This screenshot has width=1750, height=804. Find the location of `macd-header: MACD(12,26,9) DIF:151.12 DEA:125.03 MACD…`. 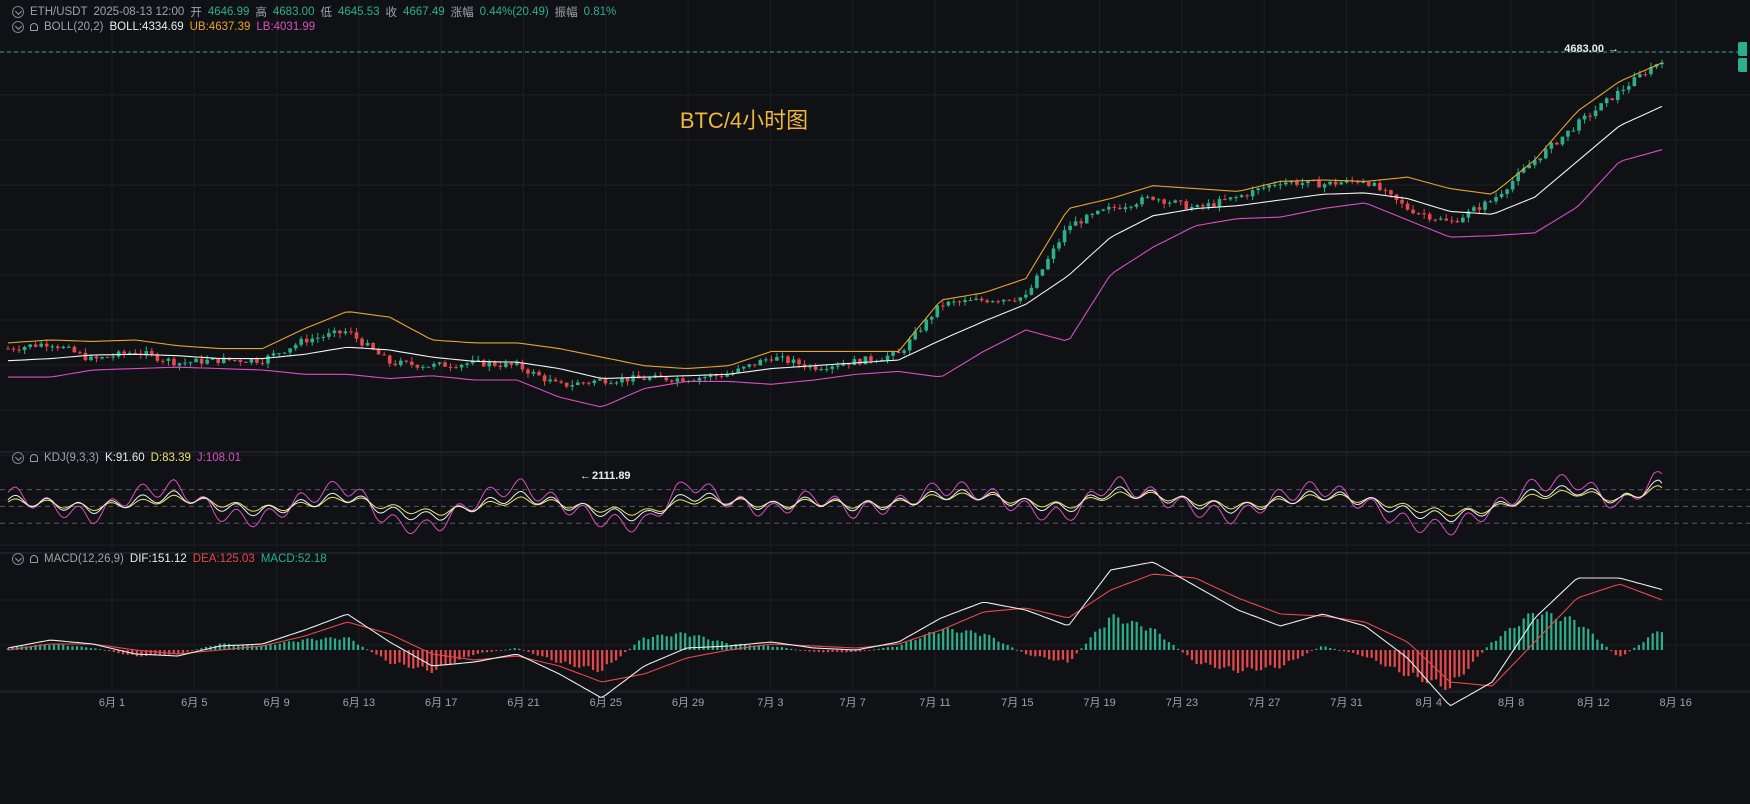

macd-header: MACD(12,26,9) DIF:151.12 DEA:125.03 MACD… is located at coordinates (169, 559).